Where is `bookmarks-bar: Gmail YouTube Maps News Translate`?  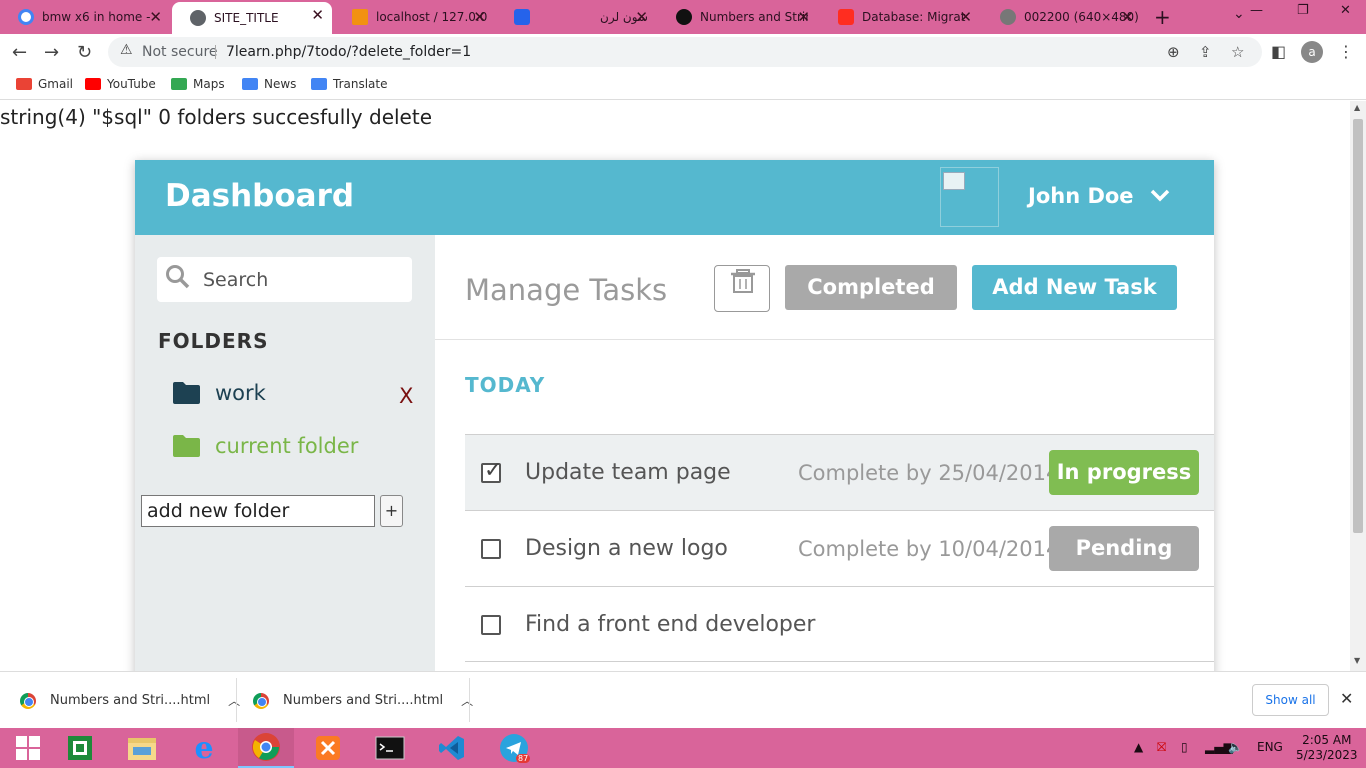
bookmarks-bar: Gmail YouTube Maps News Translate is located at coordinates (683, 85).